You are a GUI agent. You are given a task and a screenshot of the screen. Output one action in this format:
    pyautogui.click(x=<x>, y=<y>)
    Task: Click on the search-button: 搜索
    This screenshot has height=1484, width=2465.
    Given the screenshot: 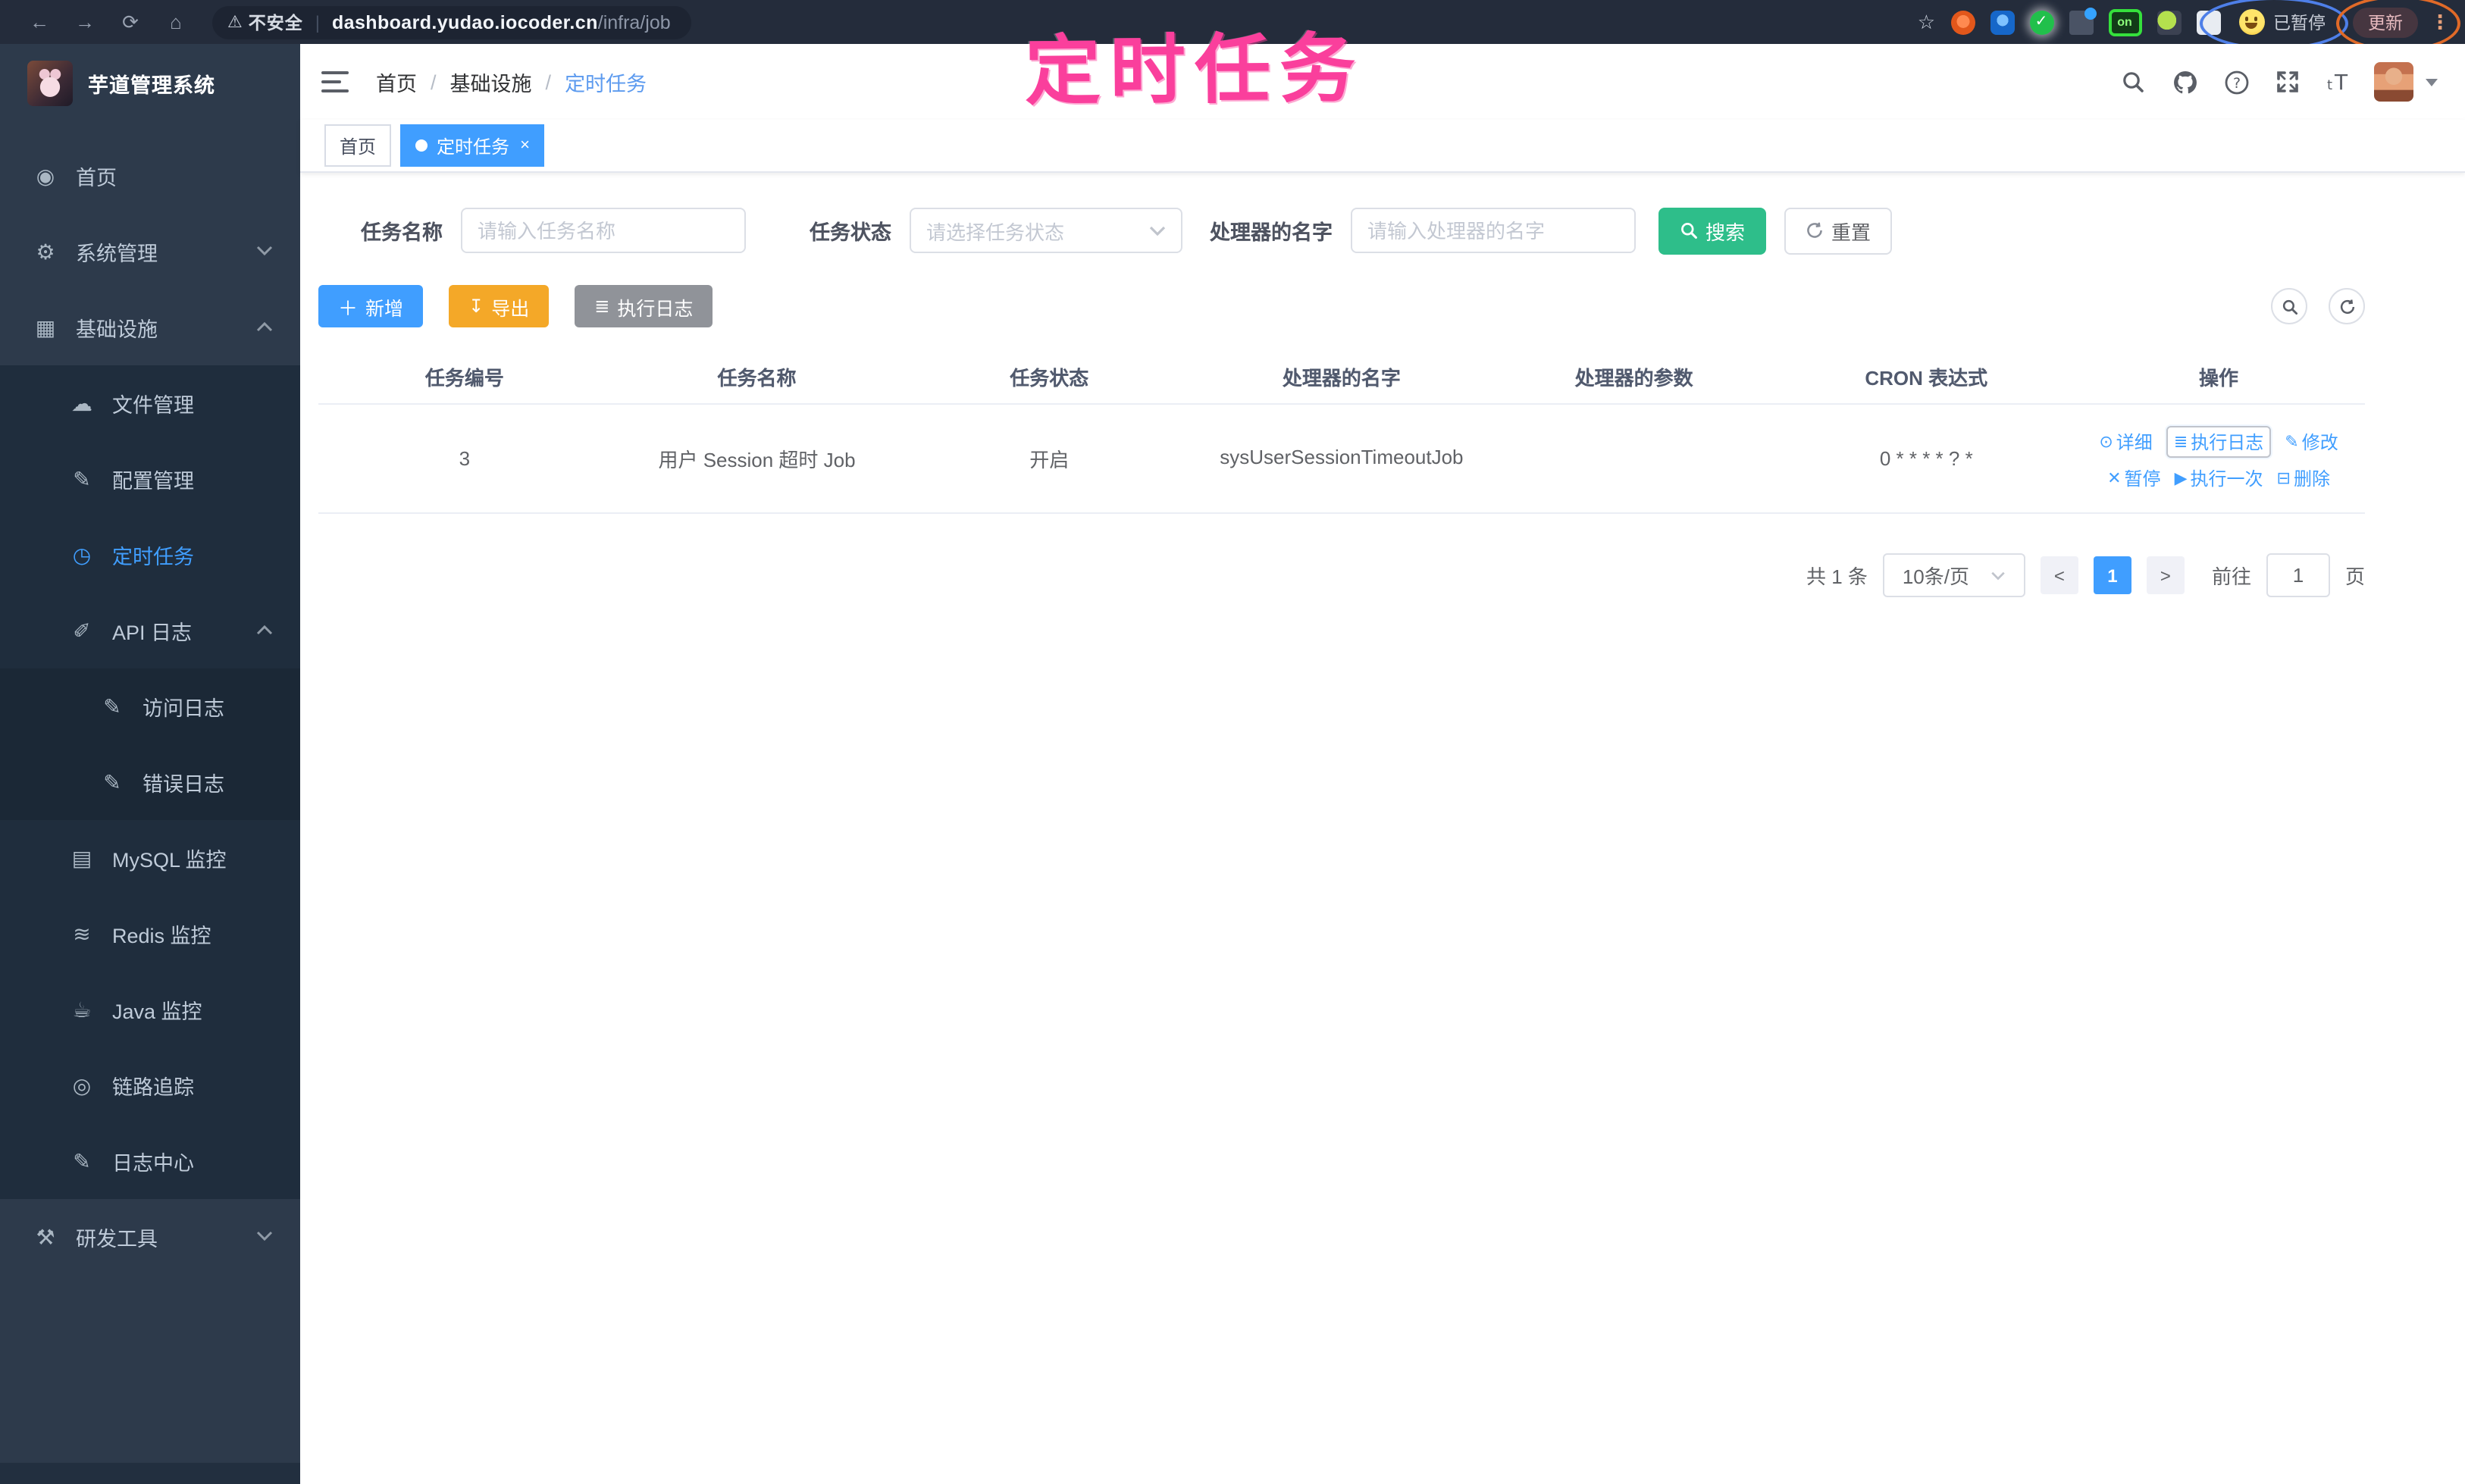 What is the action you would take?
    pyautogui.click(x=1712, y=231)
    